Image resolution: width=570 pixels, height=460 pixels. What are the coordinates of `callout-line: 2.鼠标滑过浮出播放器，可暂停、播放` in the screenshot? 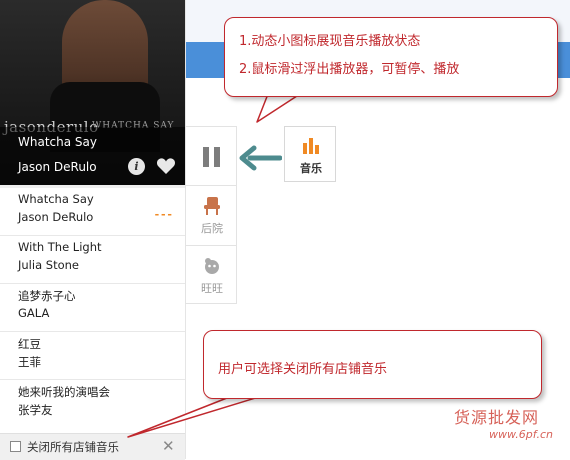 It's located at (349, 69).